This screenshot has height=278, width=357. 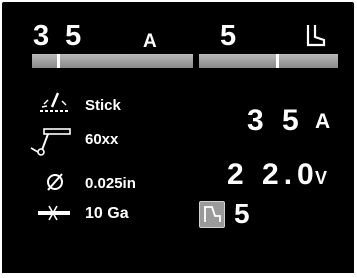 I want to click on header-current-unit: A, so click(x=150, y=41).